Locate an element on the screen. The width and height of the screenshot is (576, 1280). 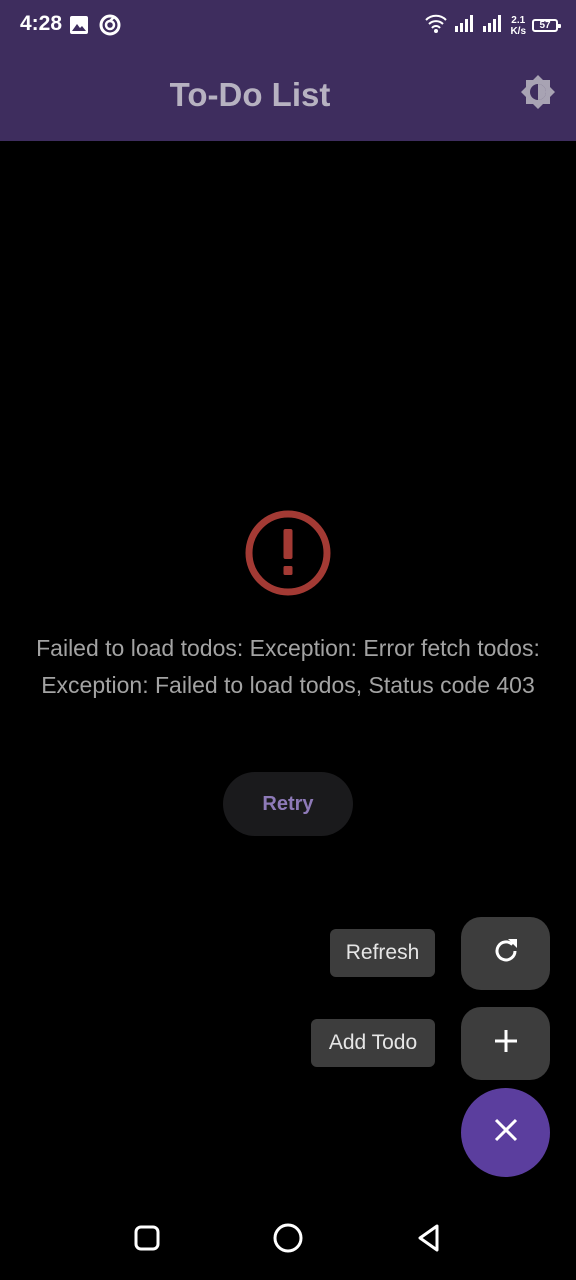
net-speed: 2.1 K/s is located at coordinates (518, 26).